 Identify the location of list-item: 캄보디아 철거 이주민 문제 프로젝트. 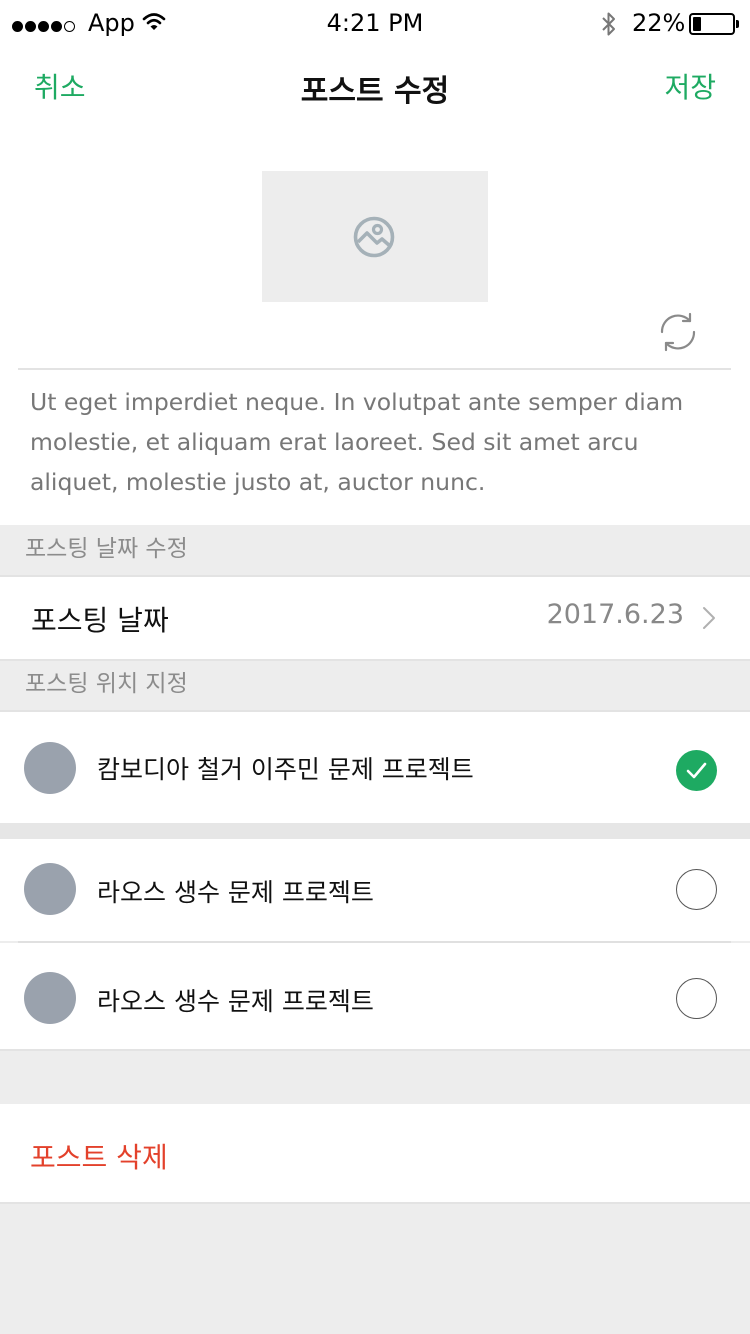
(375, 767).